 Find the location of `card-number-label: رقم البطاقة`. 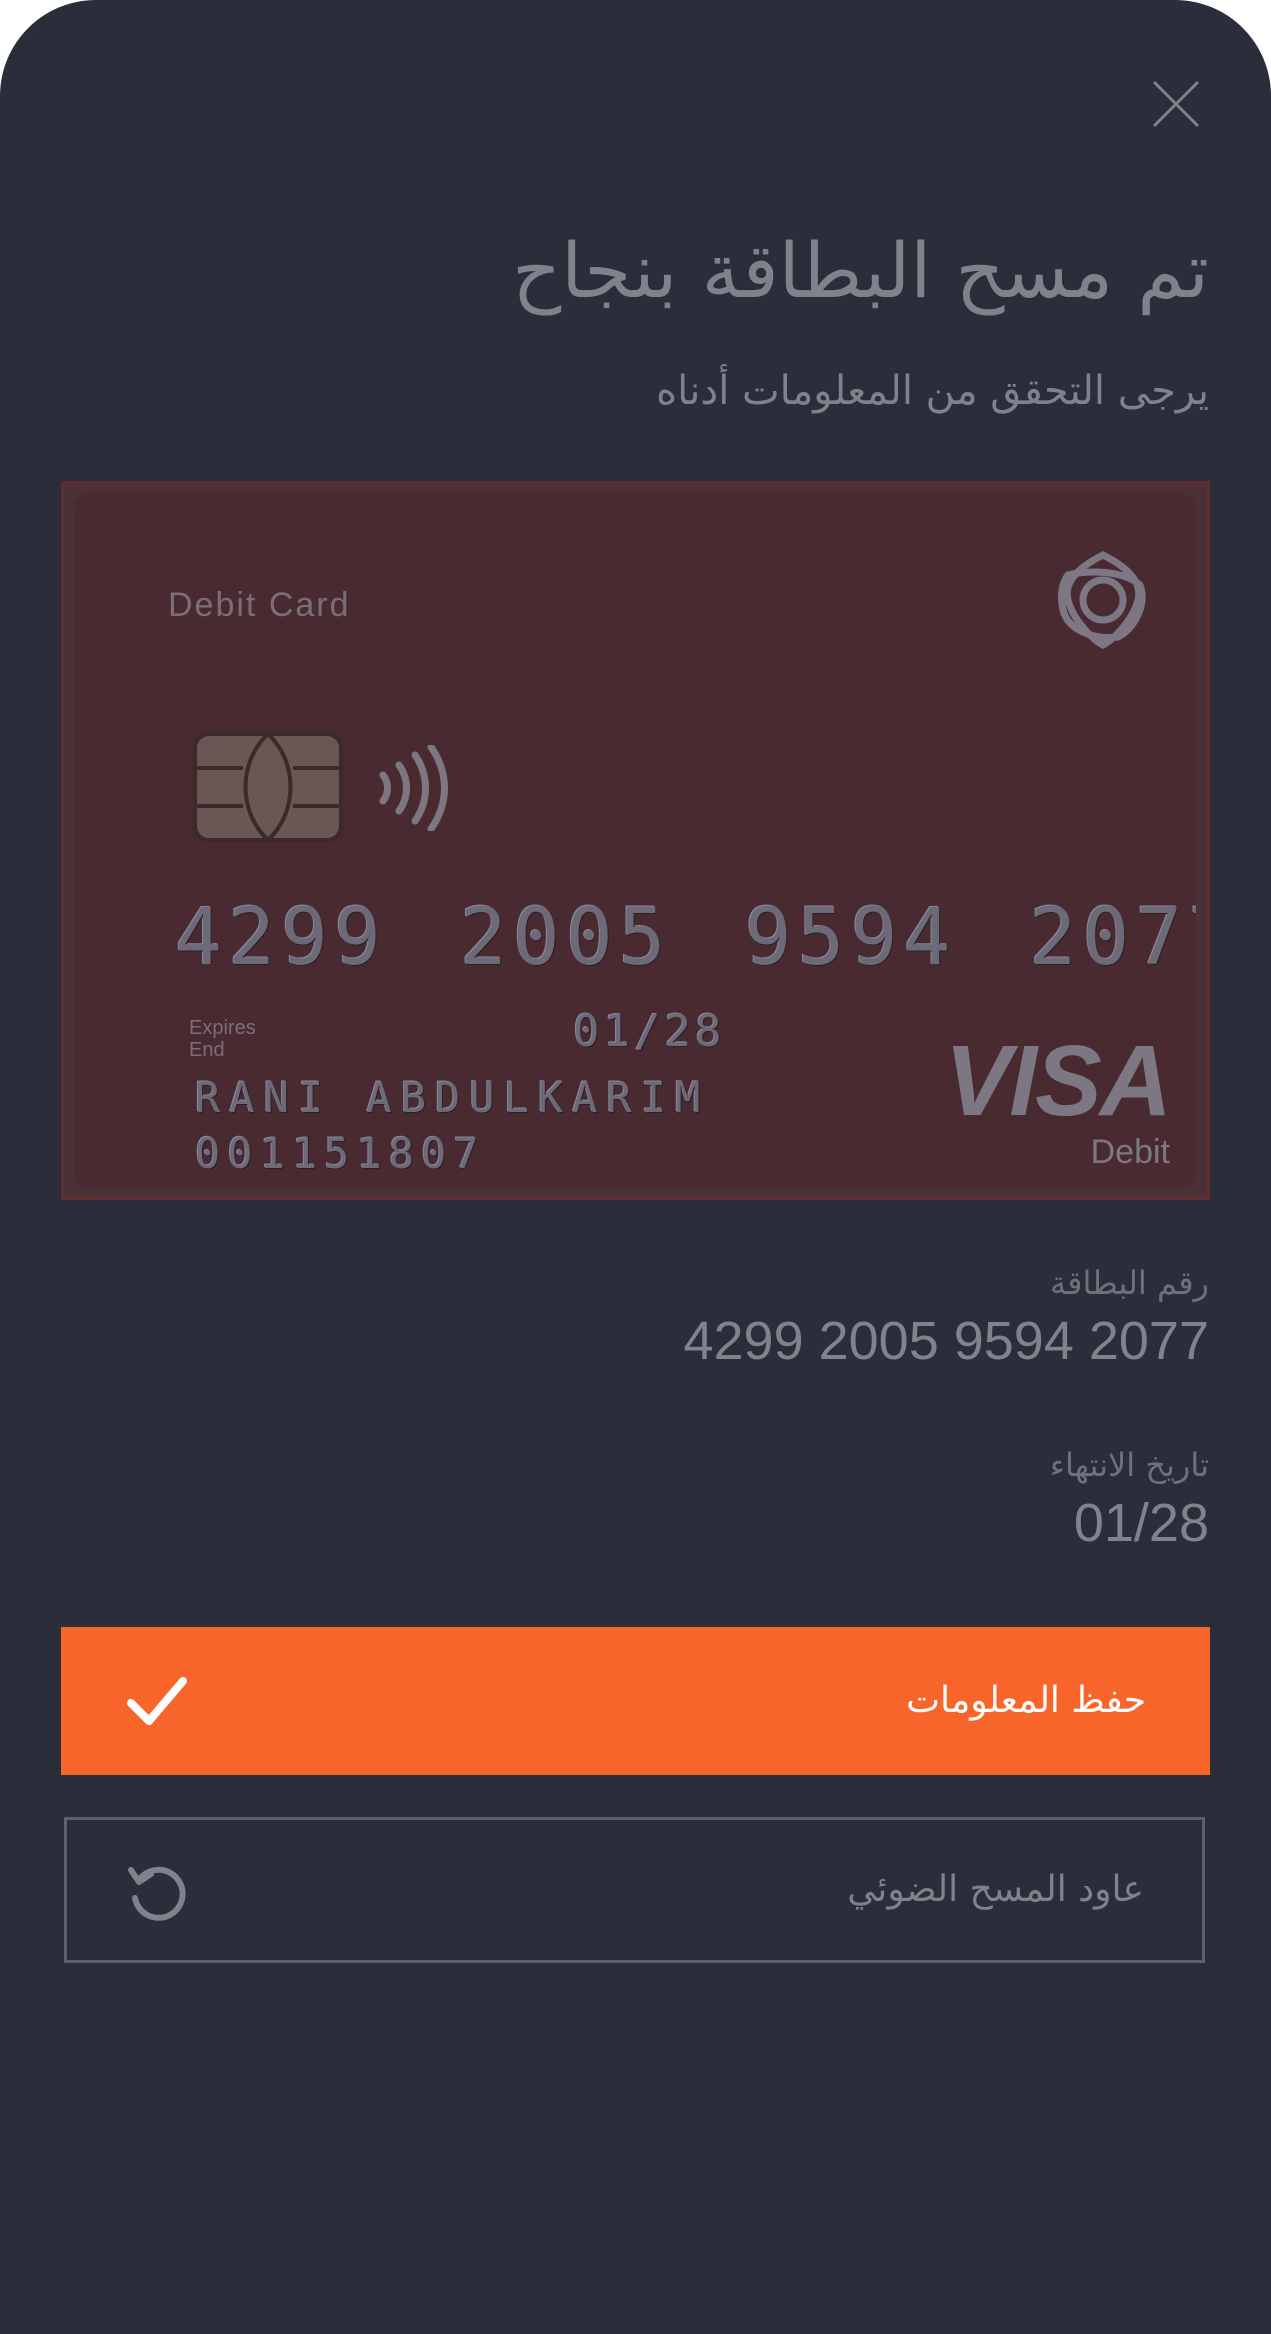

card-number-label: رقم البطاقة is located at coordinates (1129, 1283).